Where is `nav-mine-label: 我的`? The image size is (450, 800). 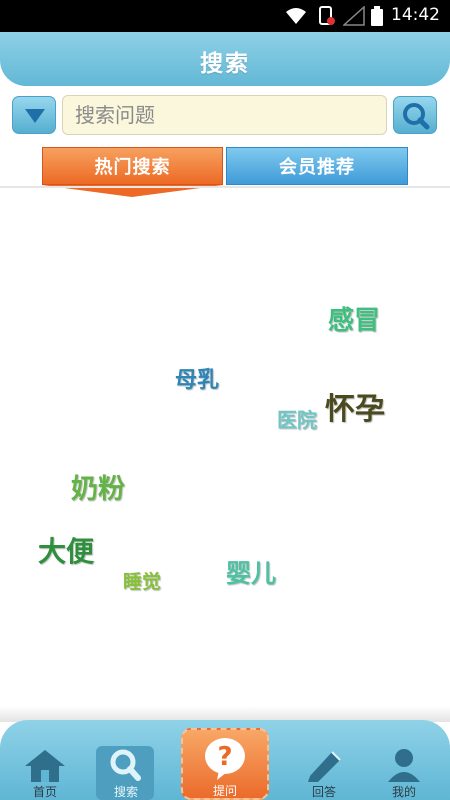
nav-mine-label: 我的 is located at coordinates (403, 792).